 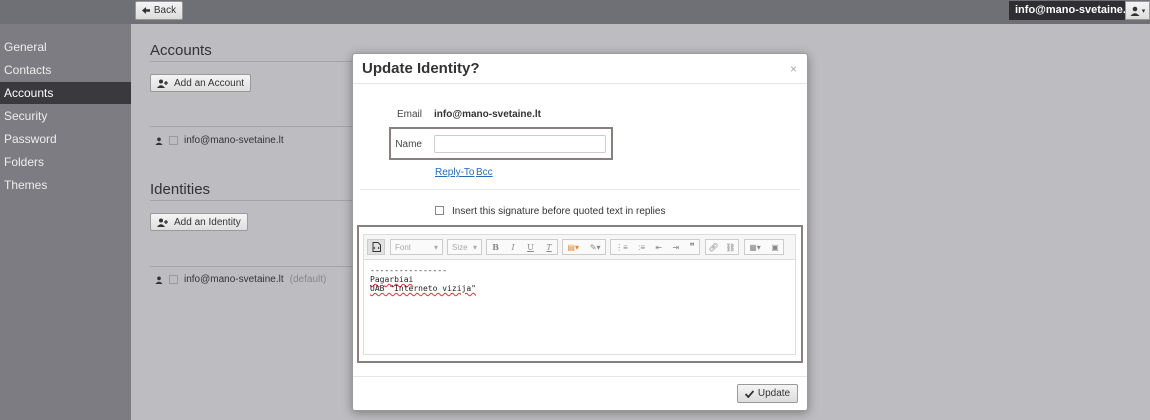 I want to click on add-identity-label: Add an Identity, so click(x=207, y=222).